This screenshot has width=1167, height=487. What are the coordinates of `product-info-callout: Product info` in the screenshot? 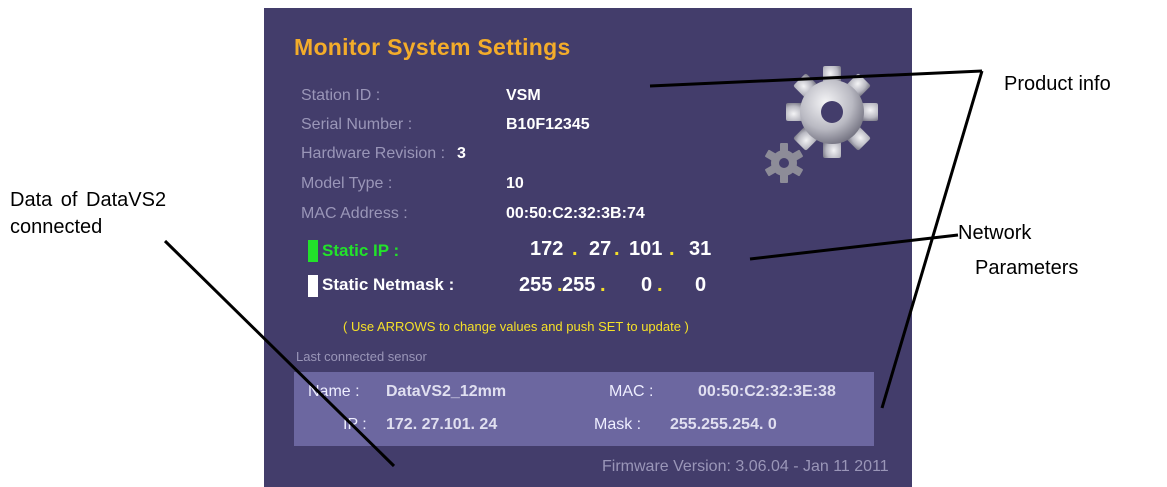 It's located at (1057, 84).